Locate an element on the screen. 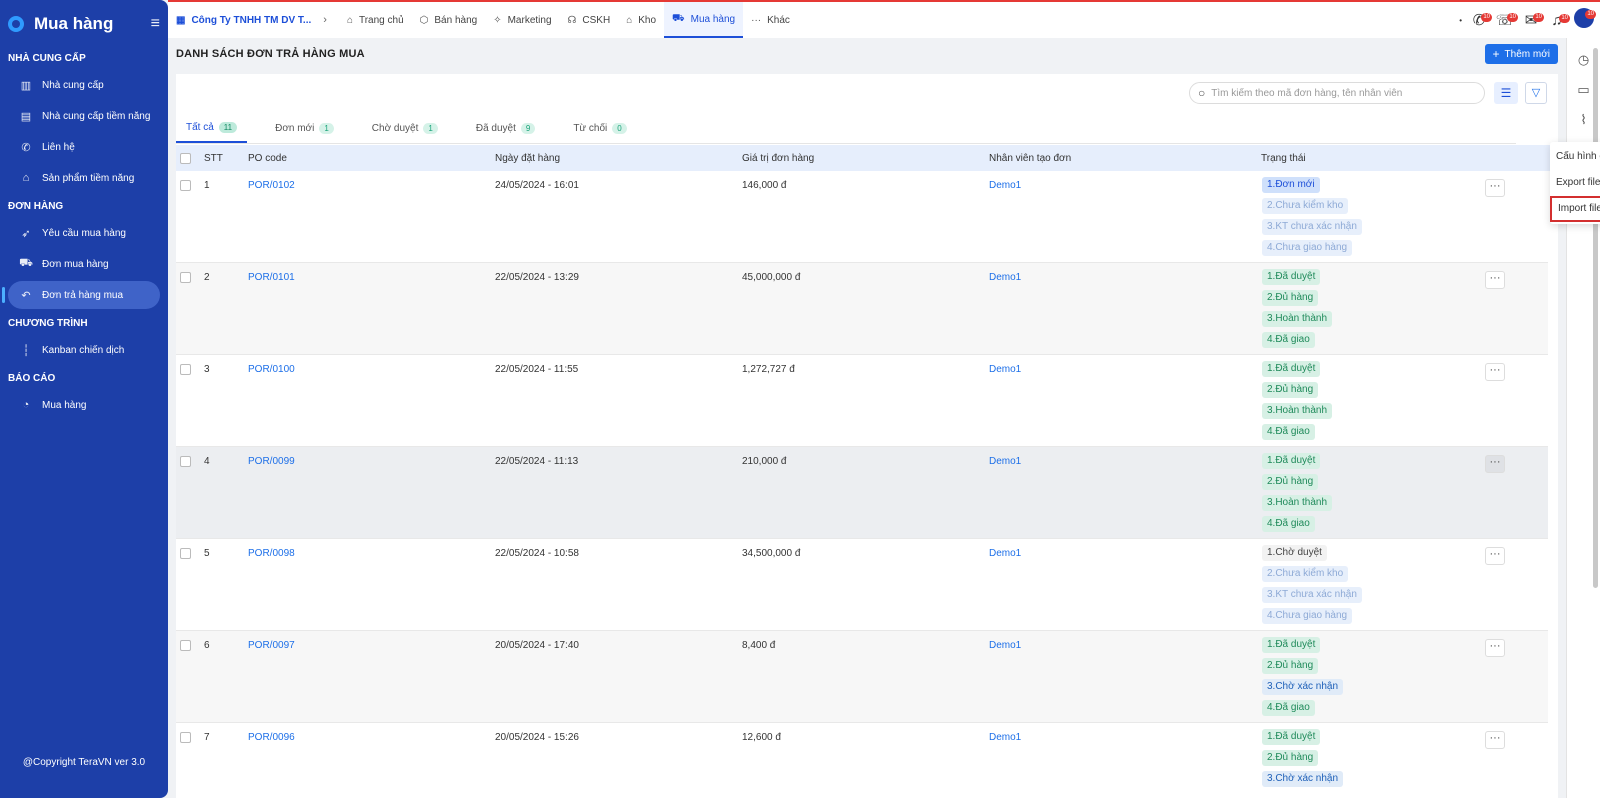  order-value: 210,000 đ is located at coordinates (764, 461).